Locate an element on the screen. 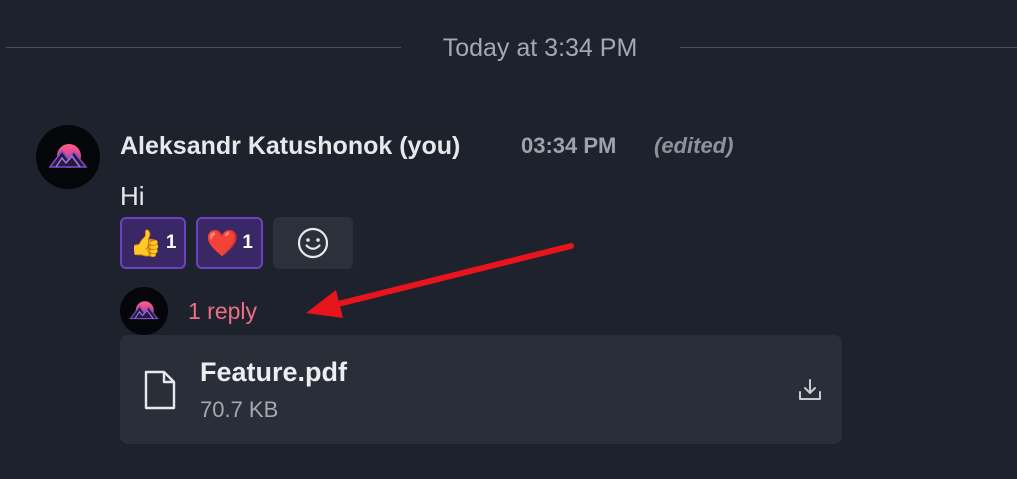  add-reaction-button is located at coordinates (313, 243).